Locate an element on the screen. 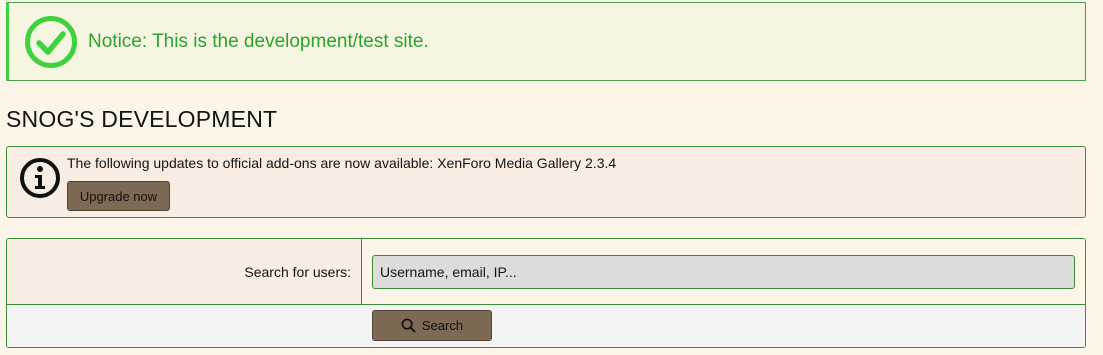 Image resolution: width=1103 pixels, height=355 pixels. search-users-label: Search for users: is located at coordinates (297, 272).